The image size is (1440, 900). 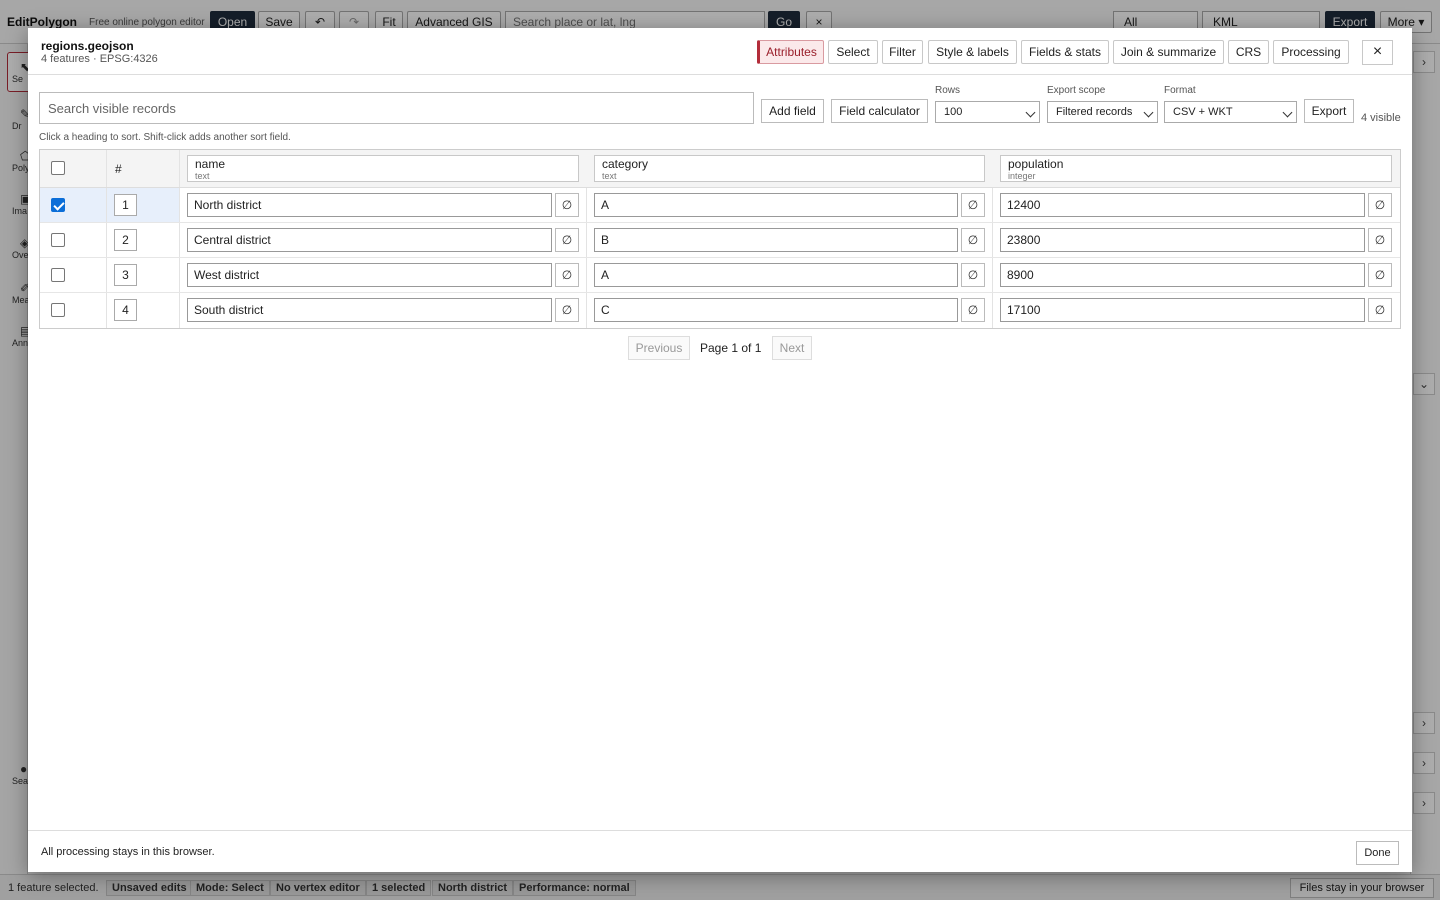 I want to click on export-format-select: CSV + WKT, so click(x=1230, y=112).